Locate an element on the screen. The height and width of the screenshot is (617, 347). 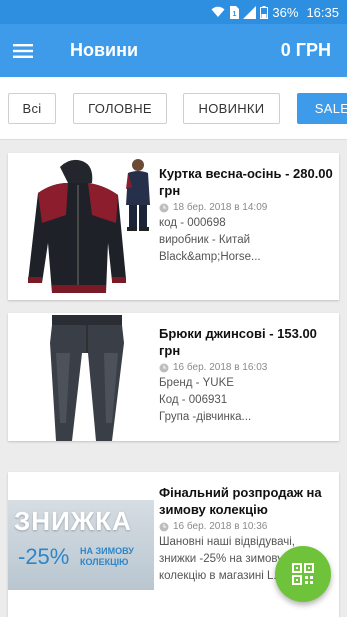
filter-new: НОВИНКИ is located at coordinates (231, 108).